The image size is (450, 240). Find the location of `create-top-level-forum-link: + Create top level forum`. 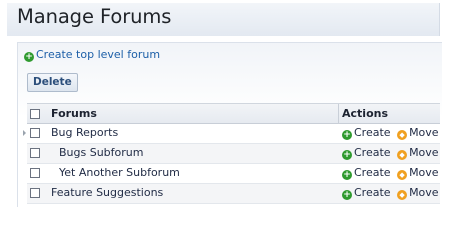

create-top-level-forum-link: + Create top level forum is located at coordinates (92, 55).